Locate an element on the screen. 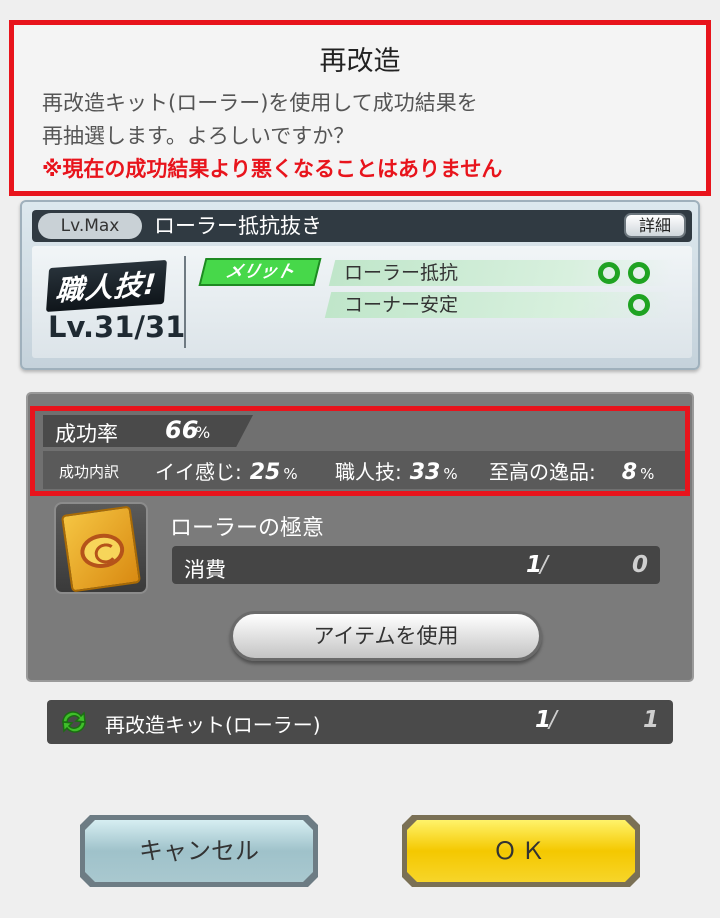  breakdown-strip: 成功内訳 イイ感じ: 25% 職人技: 33% 至高の逸品: 8% is located at coordinates (364, 470).